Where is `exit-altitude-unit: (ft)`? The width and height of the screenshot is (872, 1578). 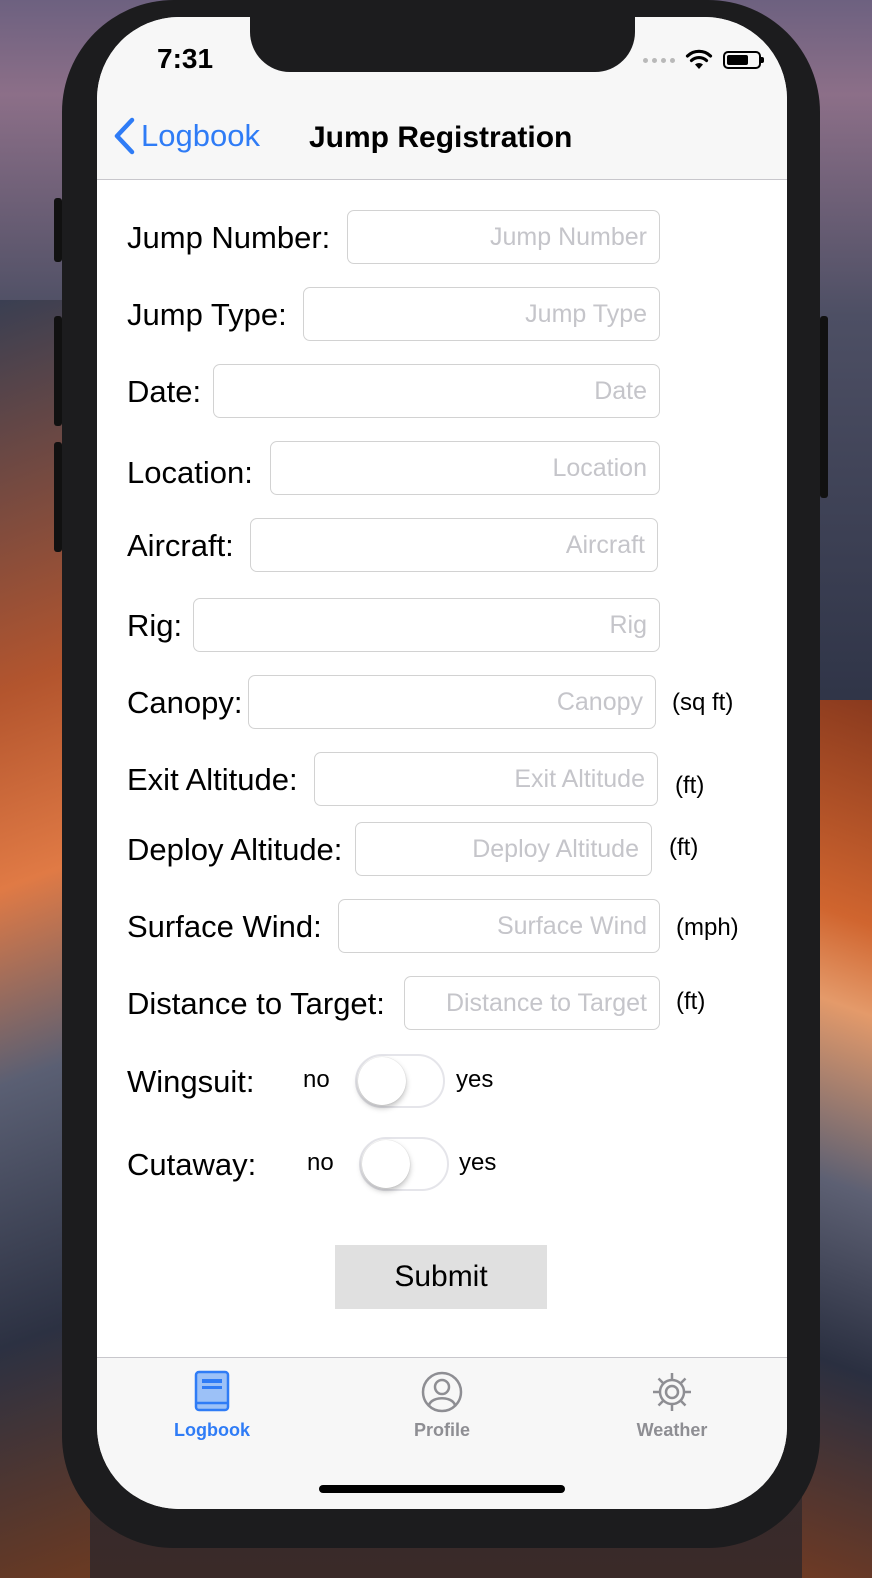
exit-altitude-unit: (ft) is located at coordinates (690, 785).